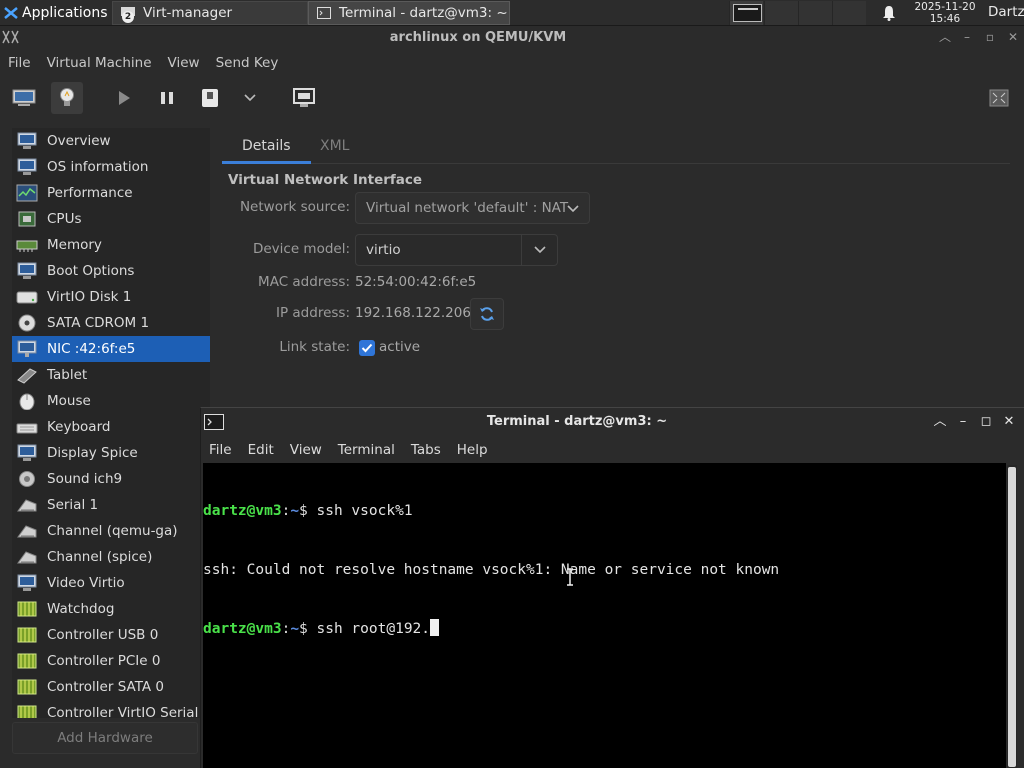 The image size is (1024, 768). I want to click on hardware-item: SATA CDROM 1, so click(111, 323).